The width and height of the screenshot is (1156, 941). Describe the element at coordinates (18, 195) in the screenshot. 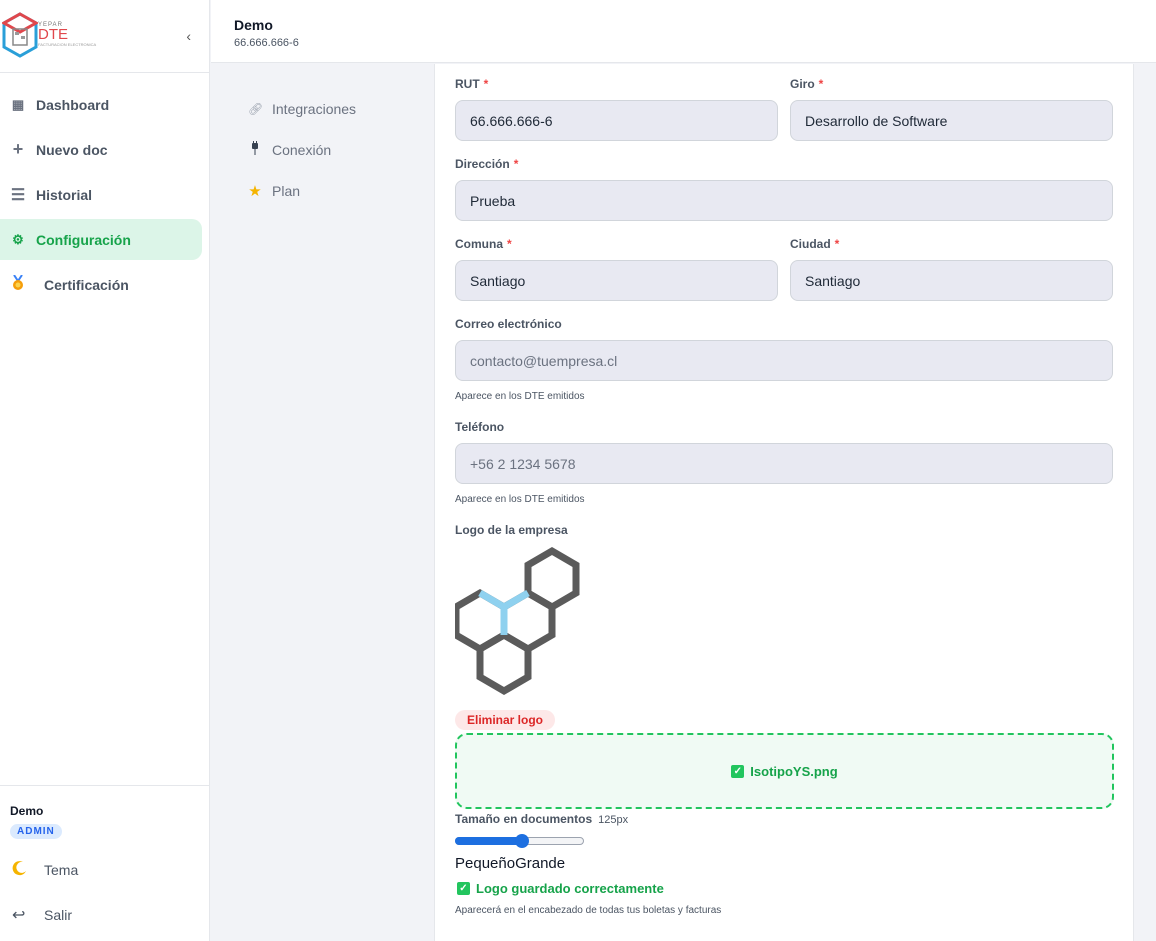

I see `list-icon: ☰` at that location.